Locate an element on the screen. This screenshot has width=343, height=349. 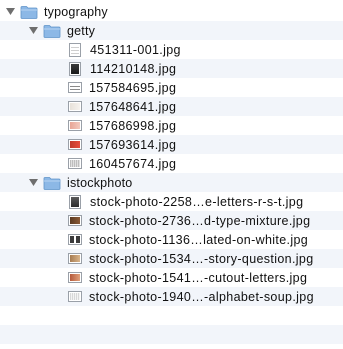
story-thumbnail-icon is located at coordinates (75, 258).